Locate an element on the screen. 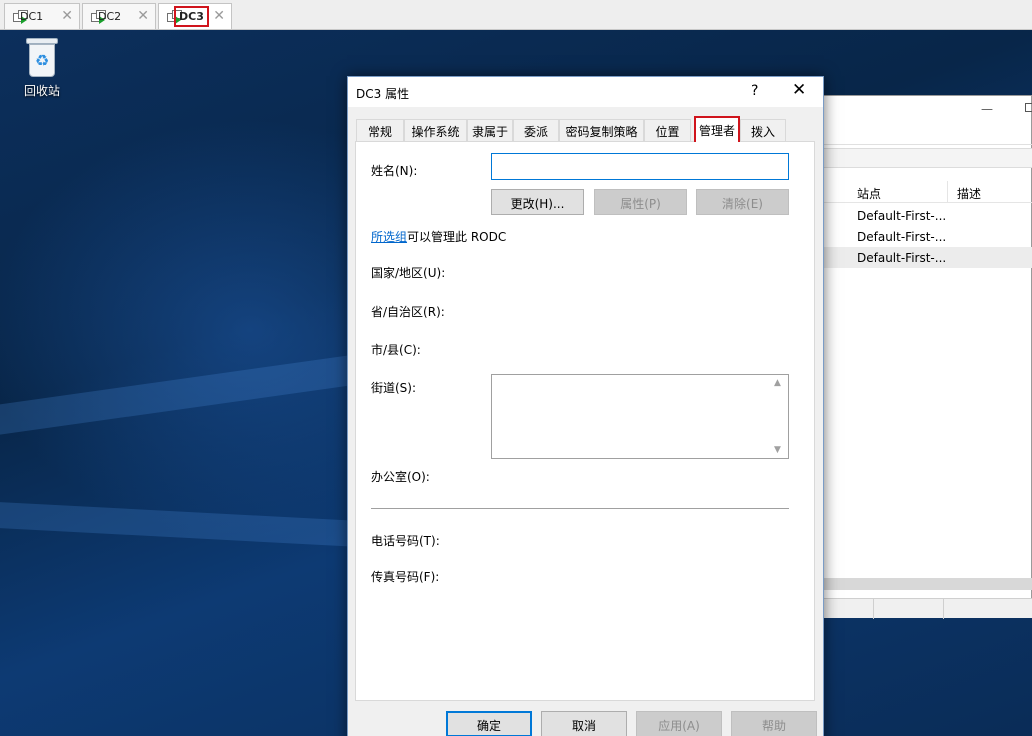 The height and width of the screenshot is (736, 1032). office-label: 办公室(O): is located at coordinates (400, 477).